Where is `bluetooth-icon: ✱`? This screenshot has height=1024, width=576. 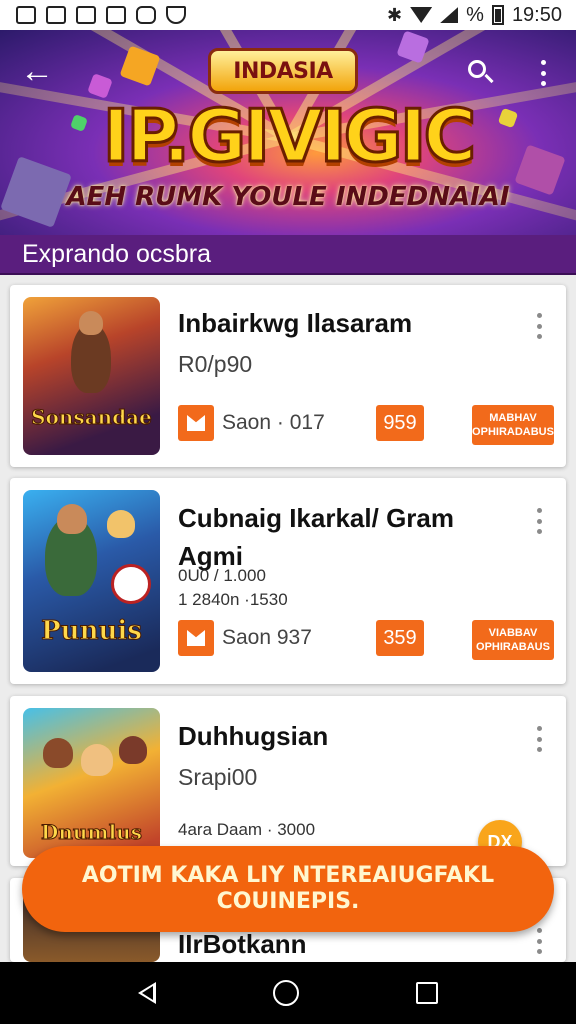
bluetooth-icon: ✱ is located at coordinates (395, 14).